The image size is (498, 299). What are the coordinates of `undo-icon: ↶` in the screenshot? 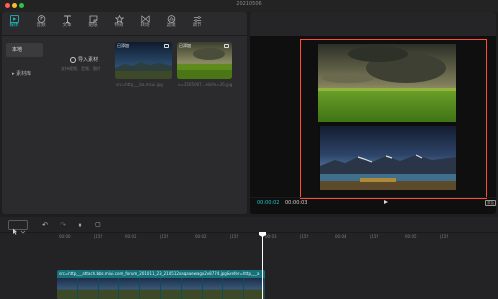 It's located at (45, 225).